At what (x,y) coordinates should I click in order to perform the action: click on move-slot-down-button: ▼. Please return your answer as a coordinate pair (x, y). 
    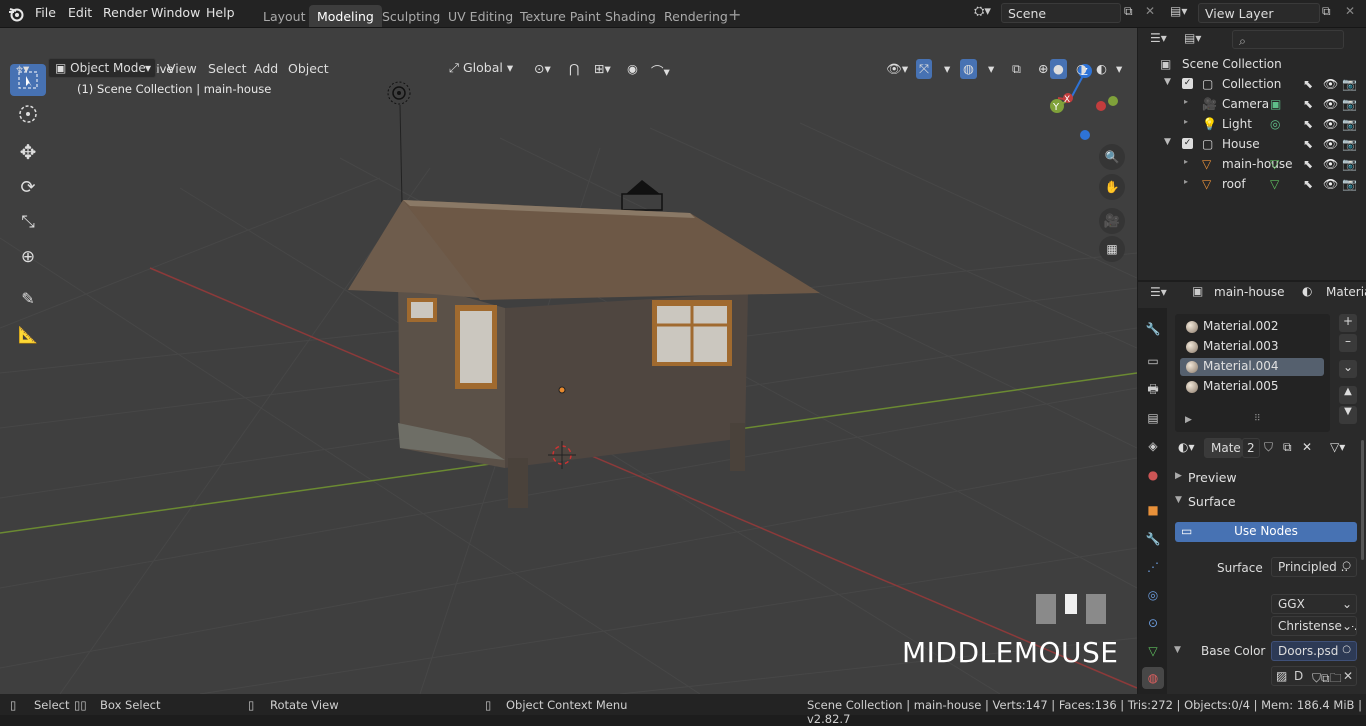
    Looking at the image, I should click on (1348, 415).